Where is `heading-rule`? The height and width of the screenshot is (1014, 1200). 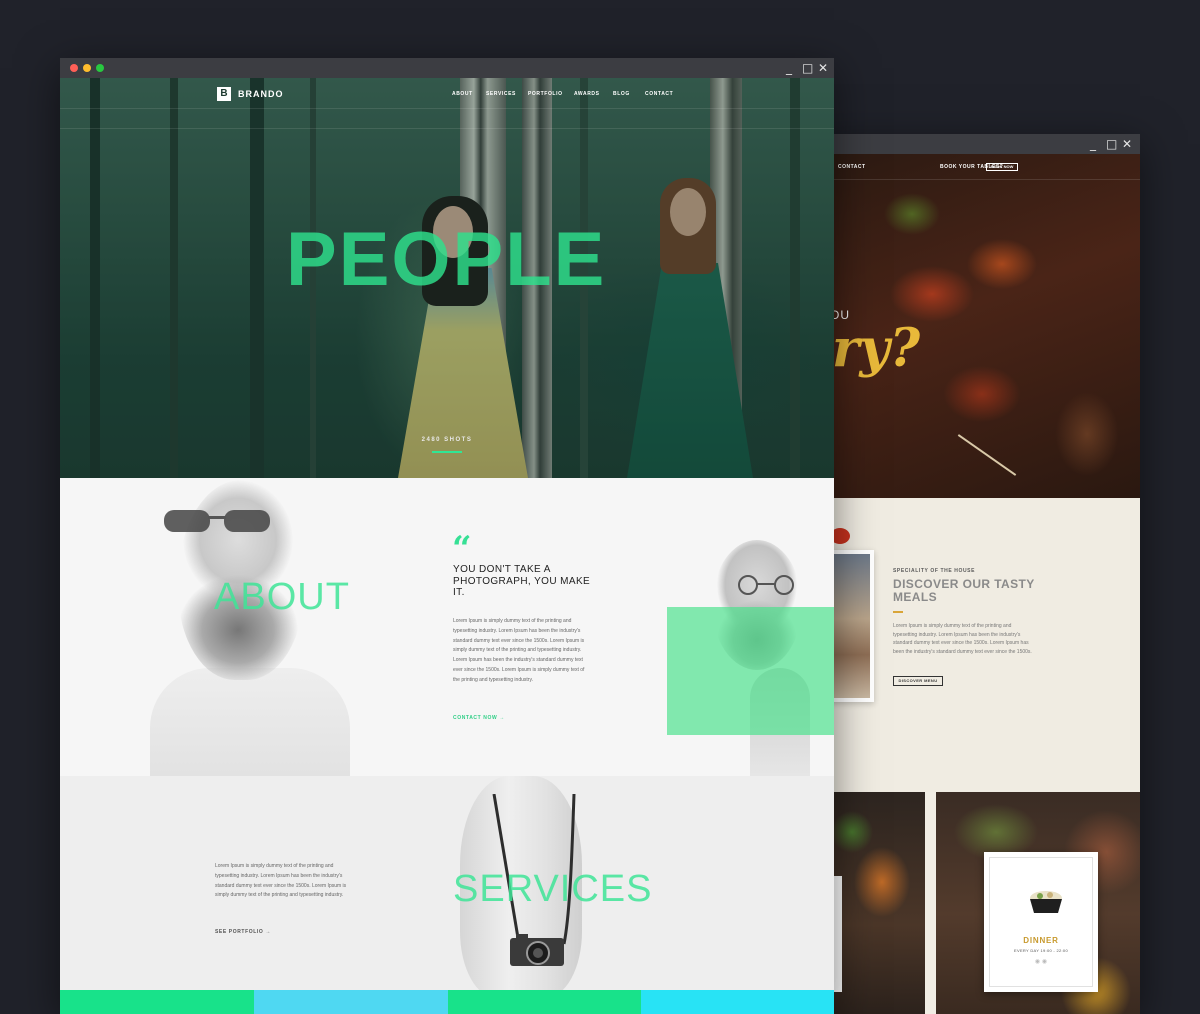 heading-rule is located at coordinates (898, 612).